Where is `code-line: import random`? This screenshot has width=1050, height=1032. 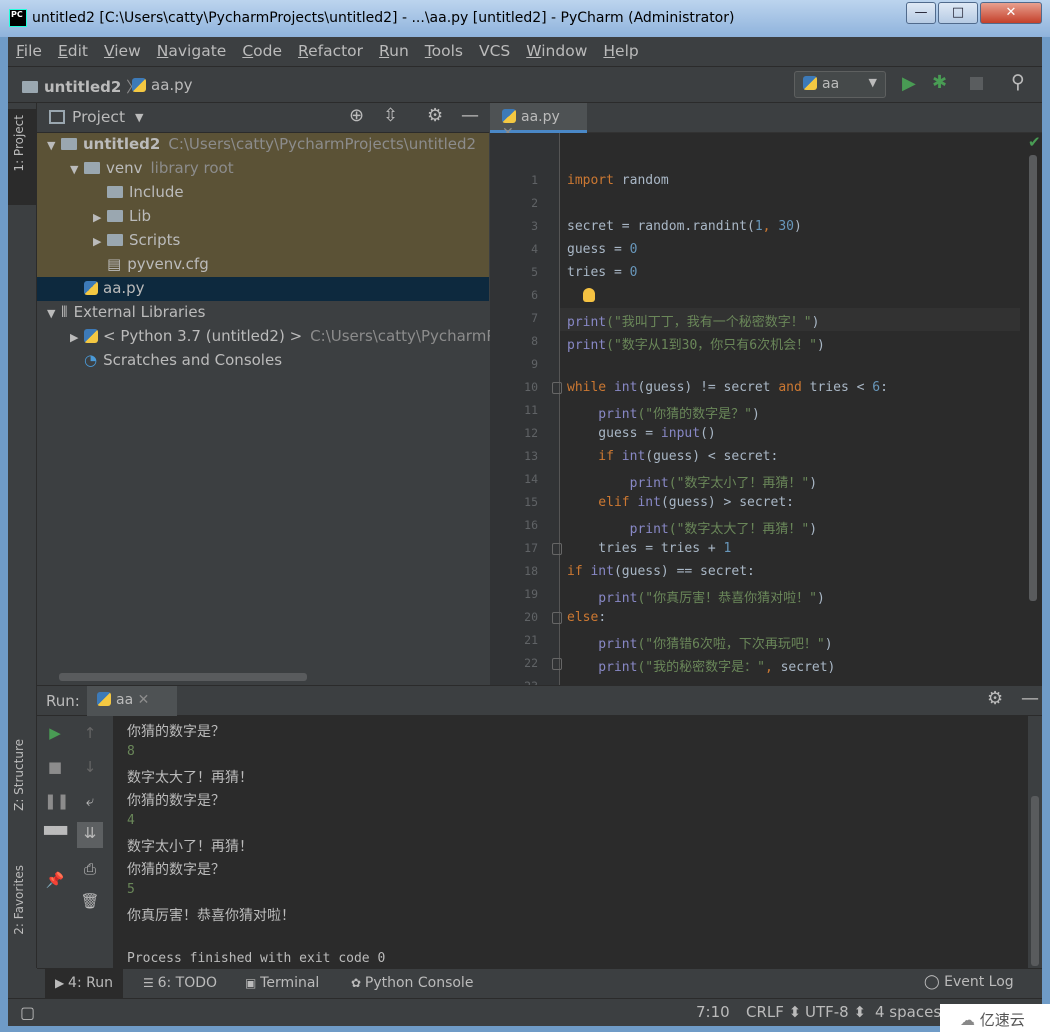
code-line: import random is located at coordinates (618, 180).